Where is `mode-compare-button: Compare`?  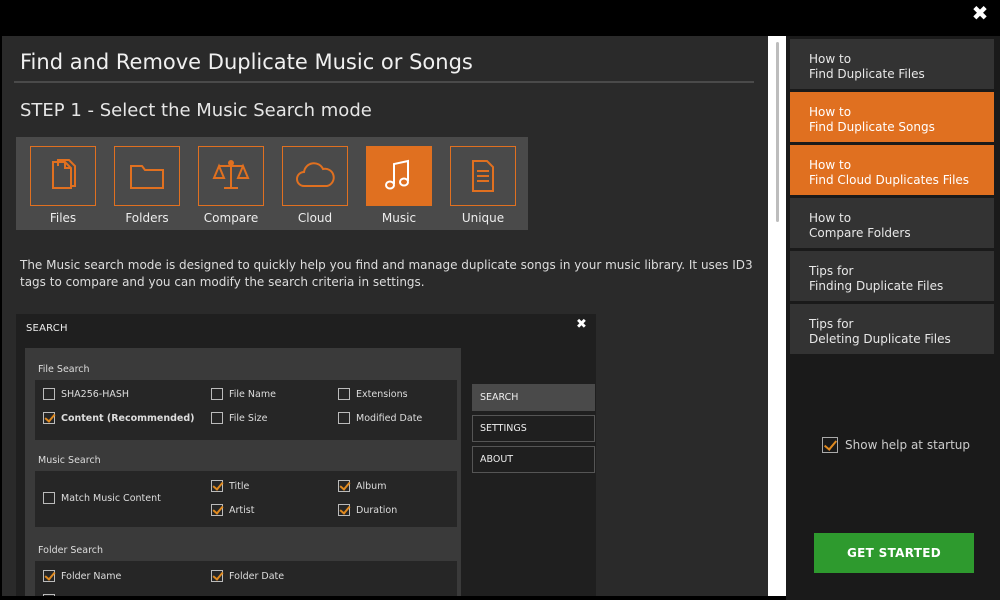 mode-compare-button: Compare is located at coordinates (231, 186).